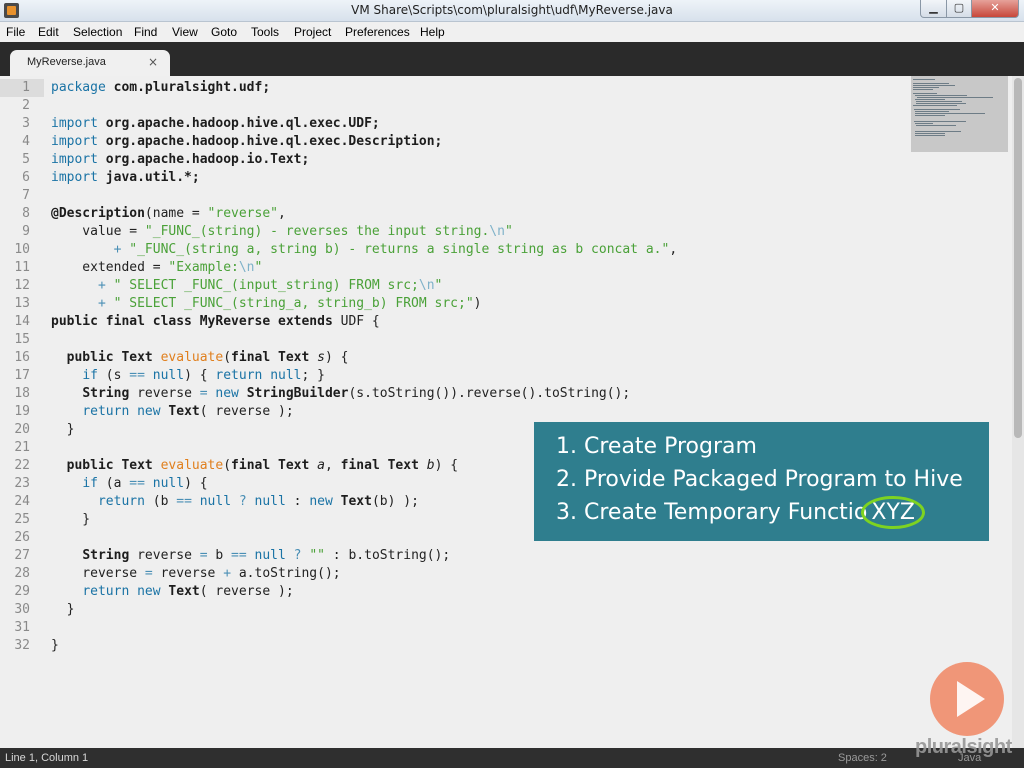  Describe the element at coordinates (265, 32) in the screenshot. I see `menu-tools: Tools` at that location.